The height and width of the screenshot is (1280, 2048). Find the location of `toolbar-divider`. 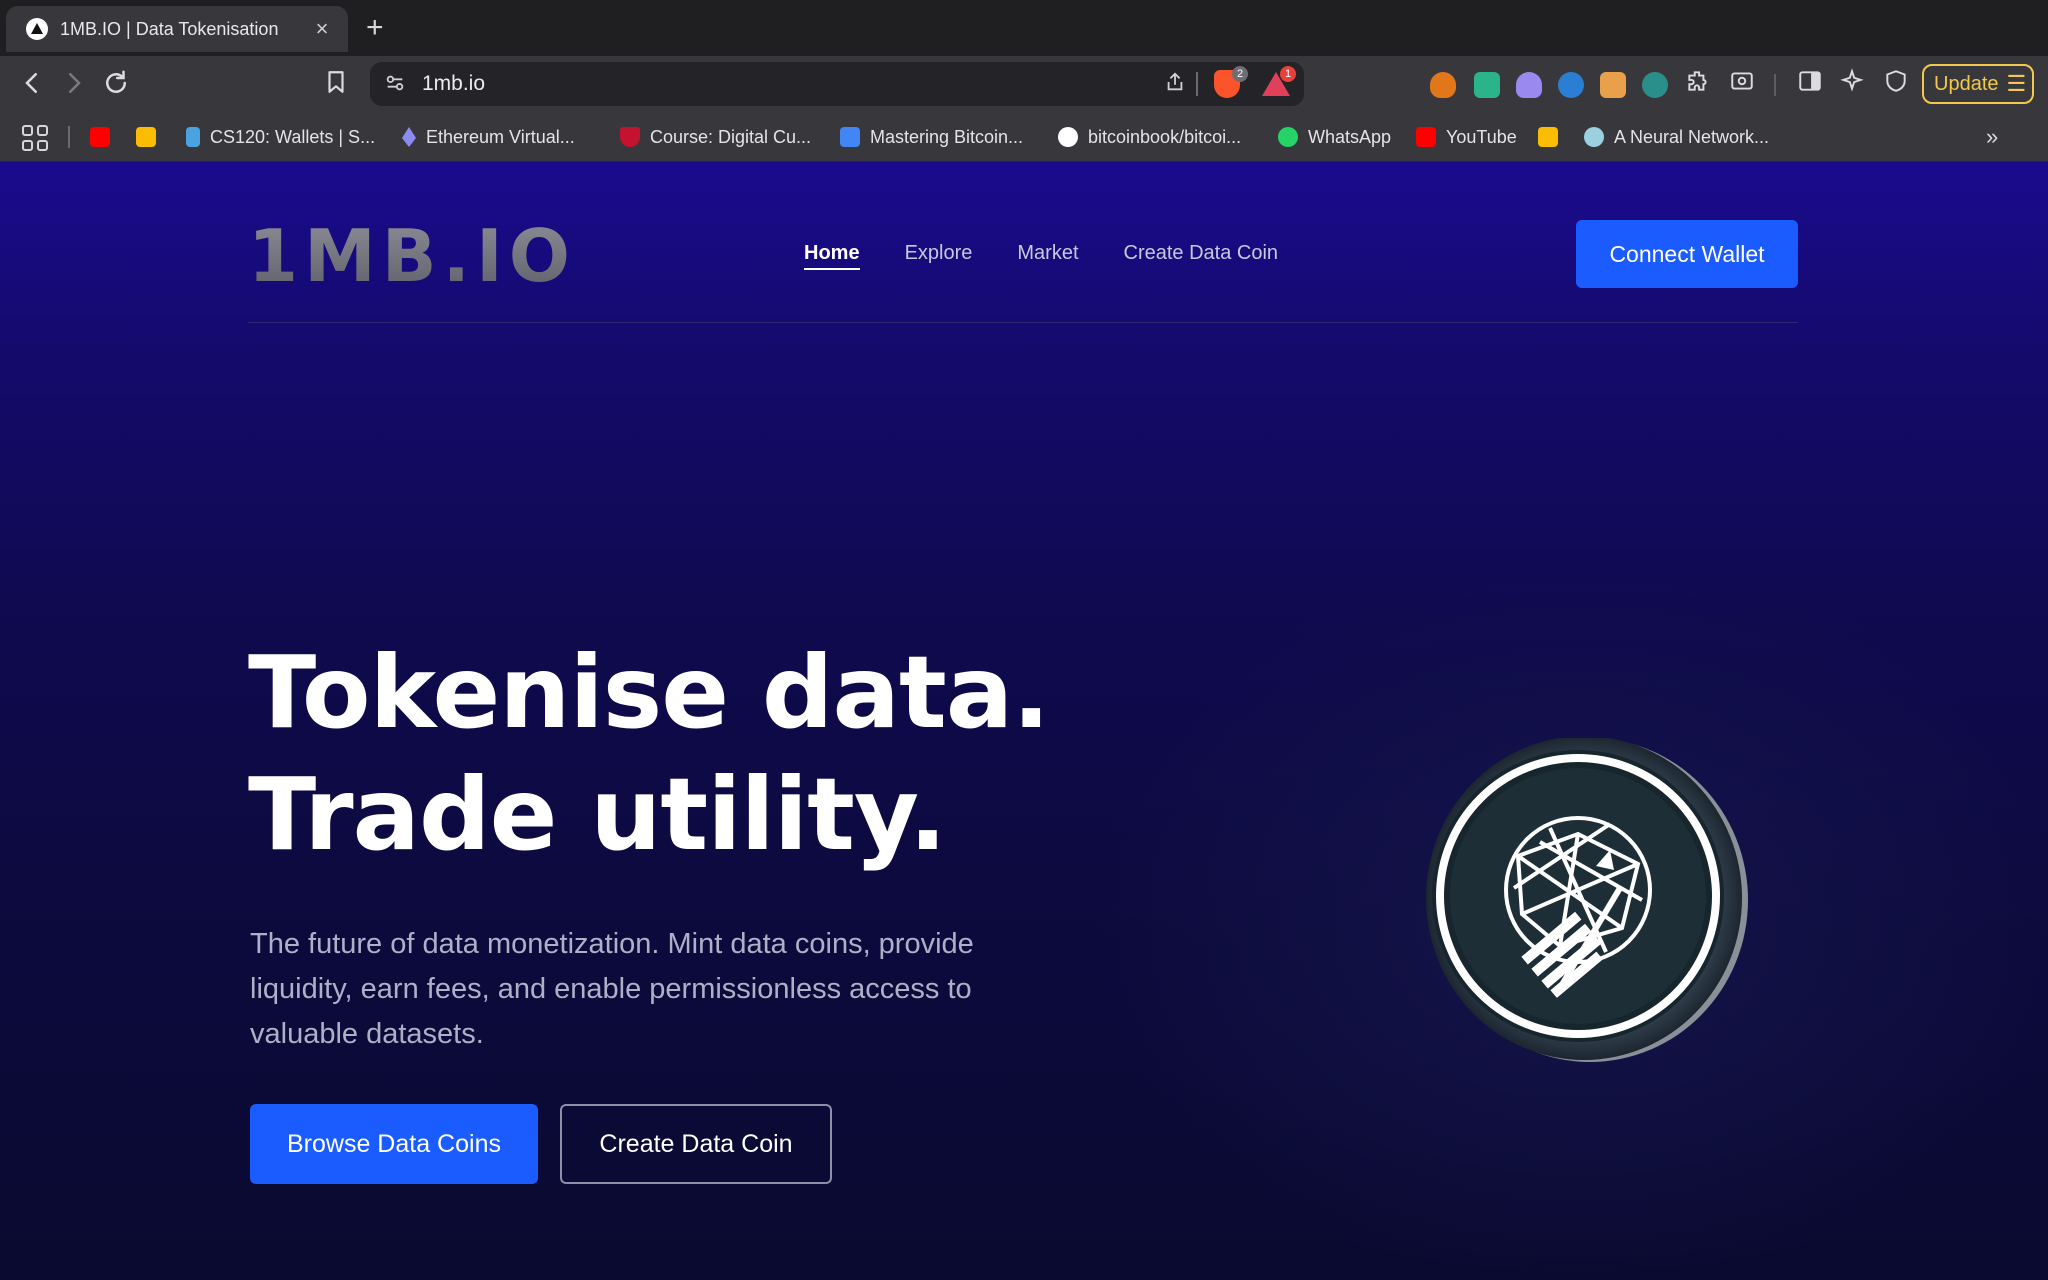

toolbar-divider is located at coordinates (1775, 85).